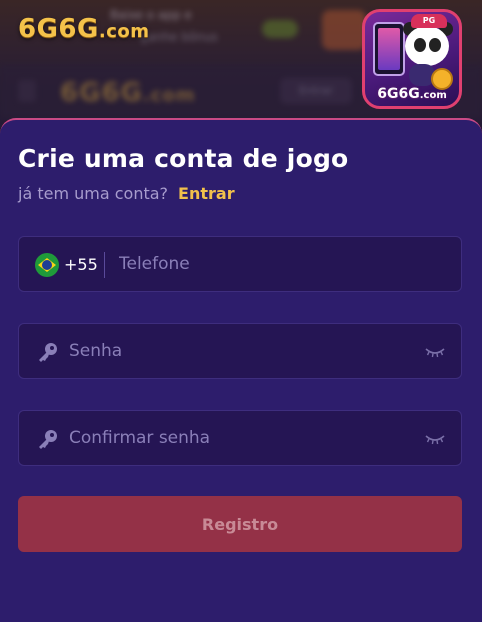  I want to click on app-icon-label-main: 6G6G, so click(398, 94).